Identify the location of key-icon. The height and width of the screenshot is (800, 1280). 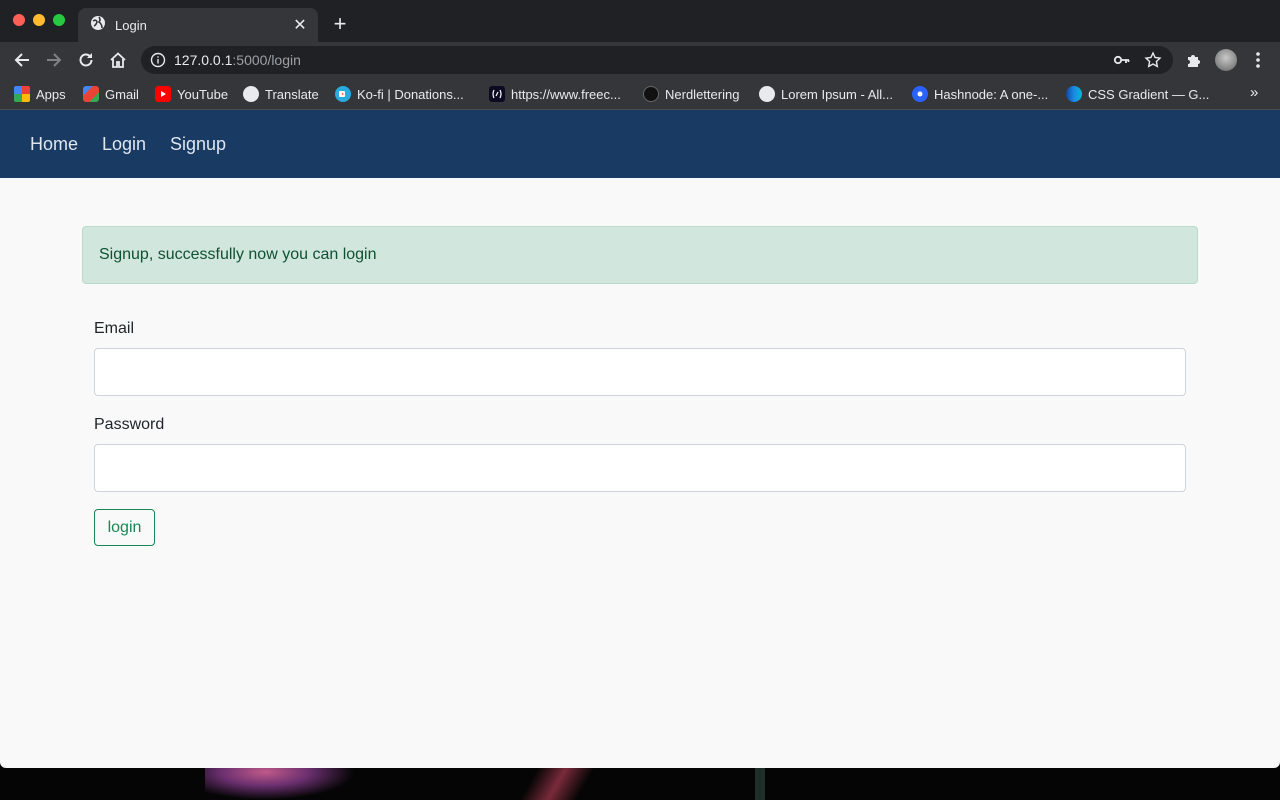
(1122, 62).